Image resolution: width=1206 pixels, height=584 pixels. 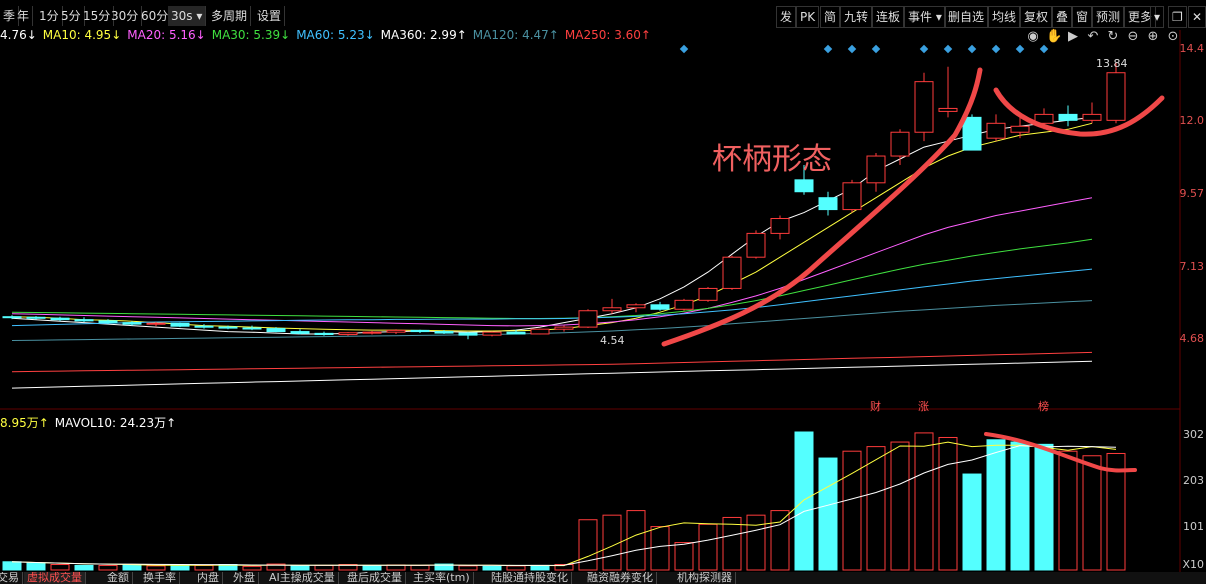 I want to click on tool-10: 窗, so click(x=1082, y=17).